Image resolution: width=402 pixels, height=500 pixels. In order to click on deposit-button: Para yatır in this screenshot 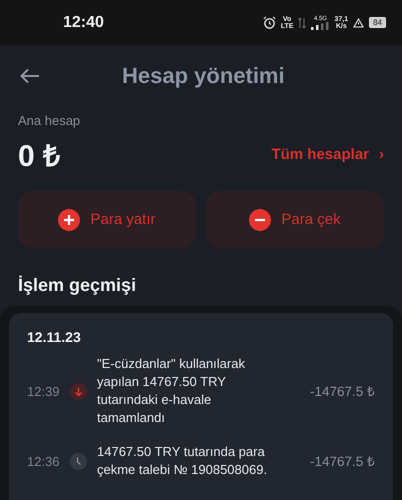, I will do `click(107, 219)`.